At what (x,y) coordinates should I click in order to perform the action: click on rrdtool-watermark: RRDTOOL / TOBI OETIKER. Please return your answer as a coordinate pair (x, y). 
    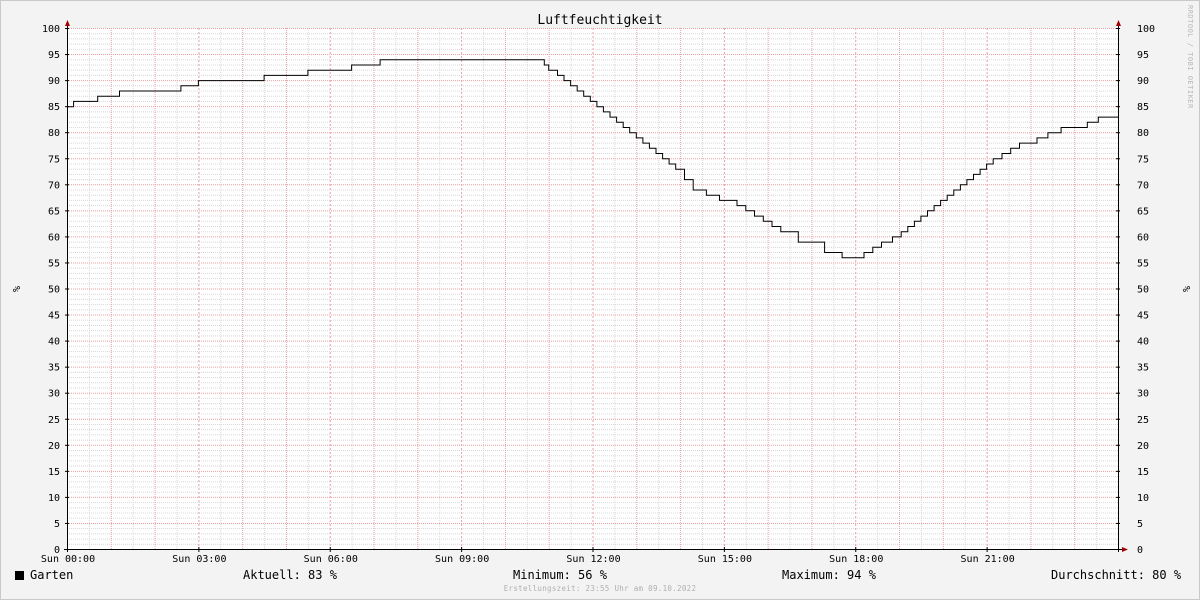
    Looking at the image, I should click on (1190, 57).